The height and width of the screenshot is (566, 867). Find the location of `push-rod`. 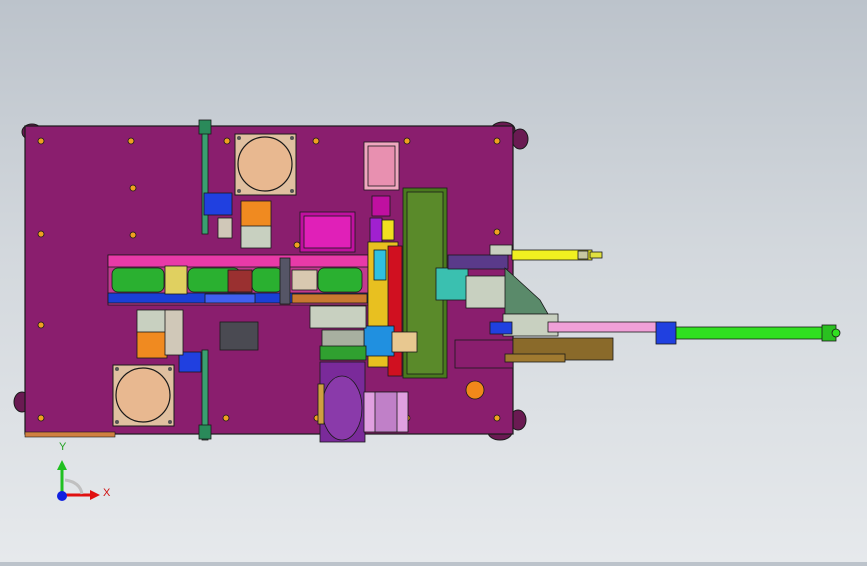

push-rod is located at coordinates (604, 327).